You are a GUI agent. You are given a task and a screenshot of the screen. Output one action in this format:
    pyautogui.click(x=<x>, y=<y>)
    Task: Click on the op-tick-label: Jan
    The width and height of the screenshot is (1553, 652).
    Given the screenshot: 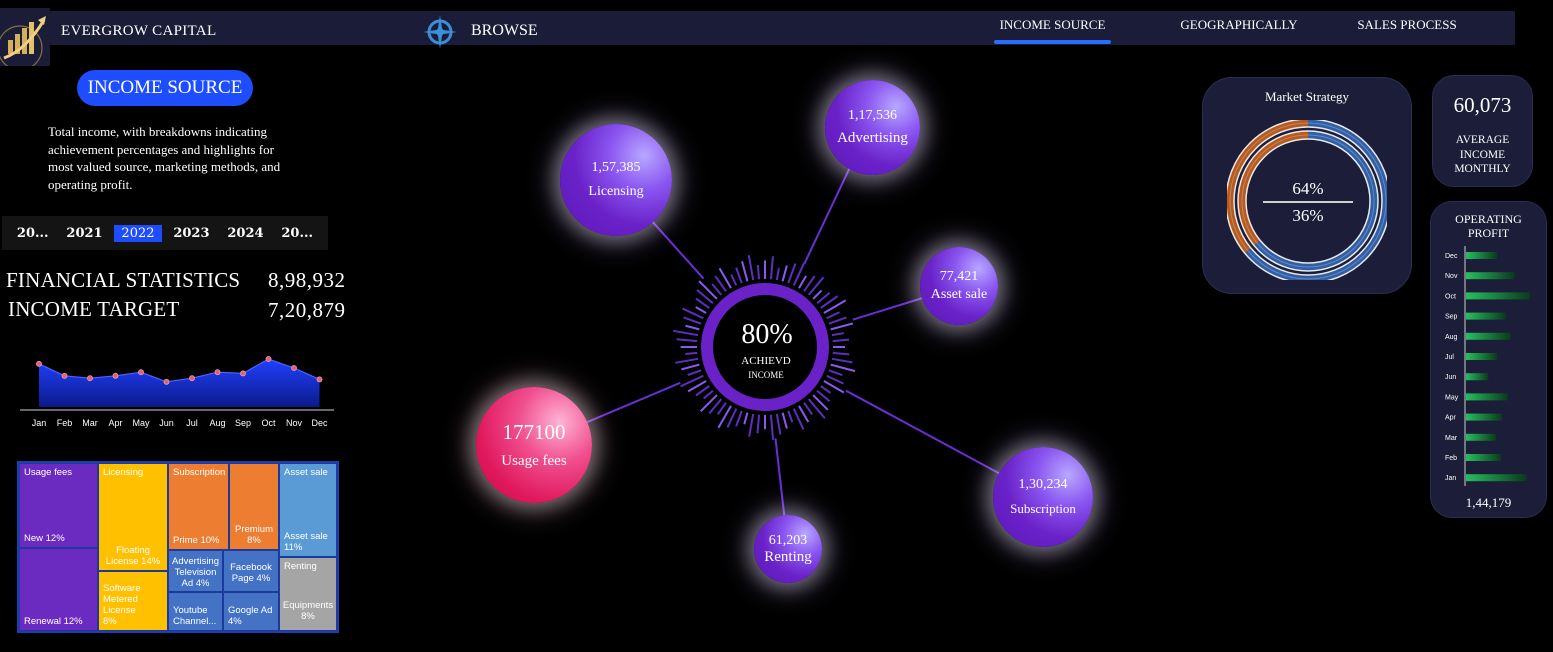 What is the action you would take?
    pyautogui.click(x=1450, y=478)
    